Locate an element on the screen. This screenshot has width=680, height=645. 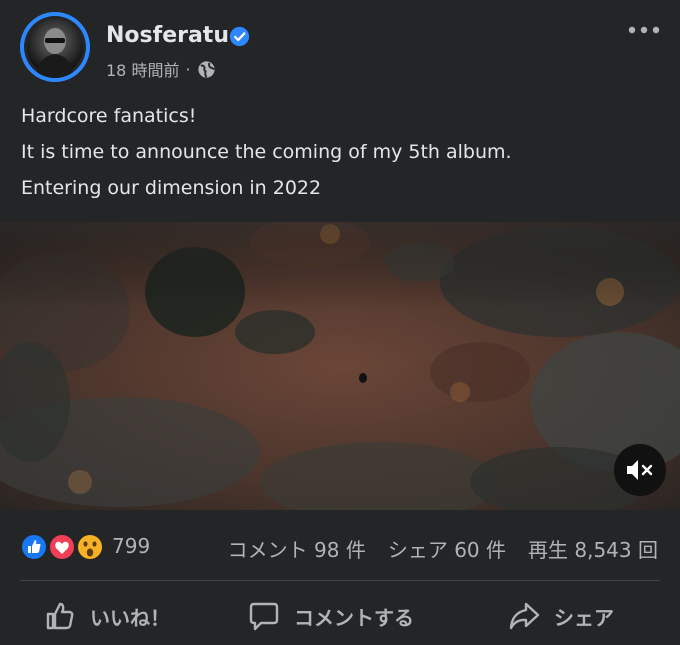
love-icon is located at coordinates (62, 547).